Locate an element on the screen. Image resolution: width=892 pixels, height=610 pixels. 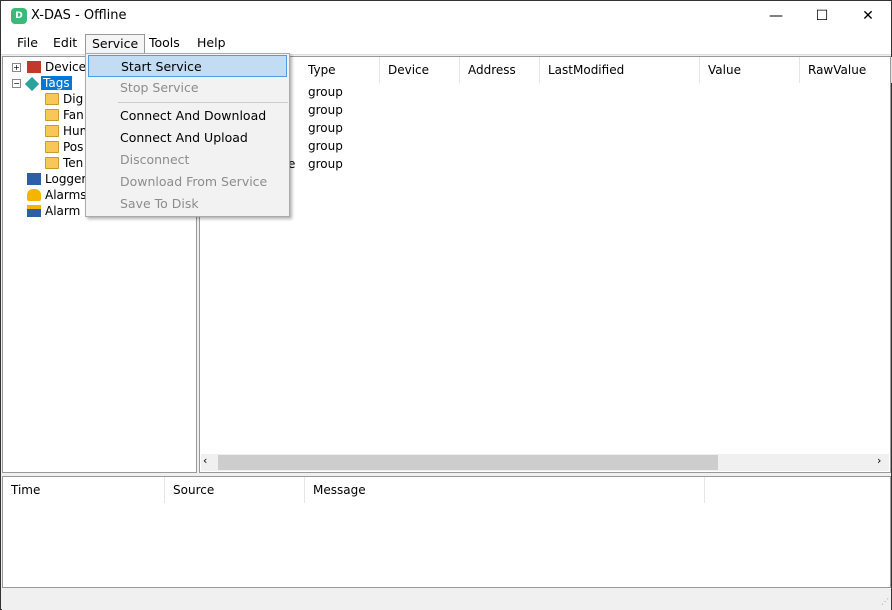
bell-icon is located at coordinates (34, 195).